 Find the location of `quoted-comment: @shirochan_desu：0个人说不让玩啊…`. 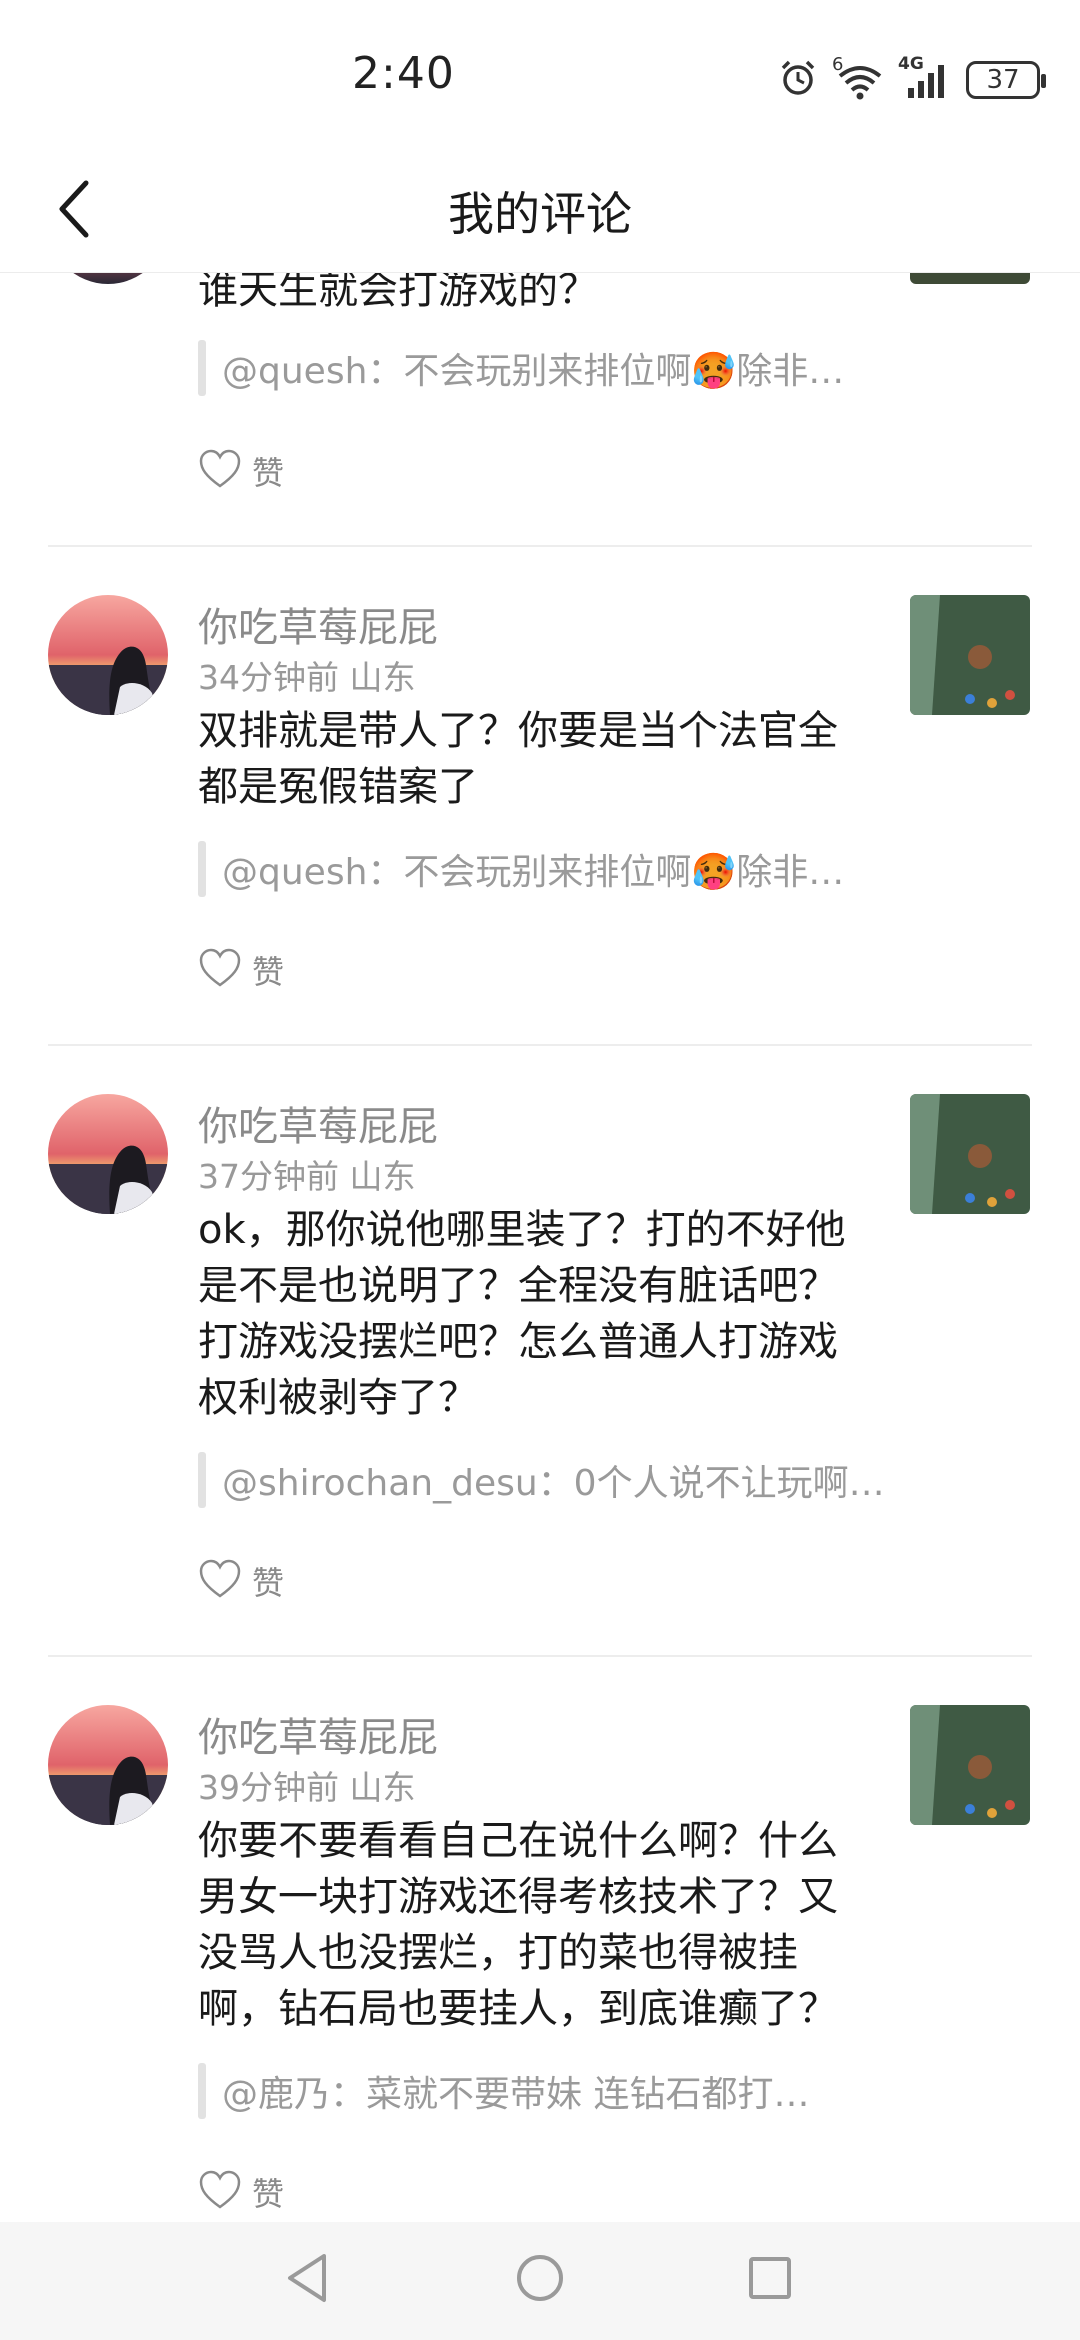

quoted-comment: @shirochan_desu：0个人说不让玩啊… is located at coordinates (541, 1480).